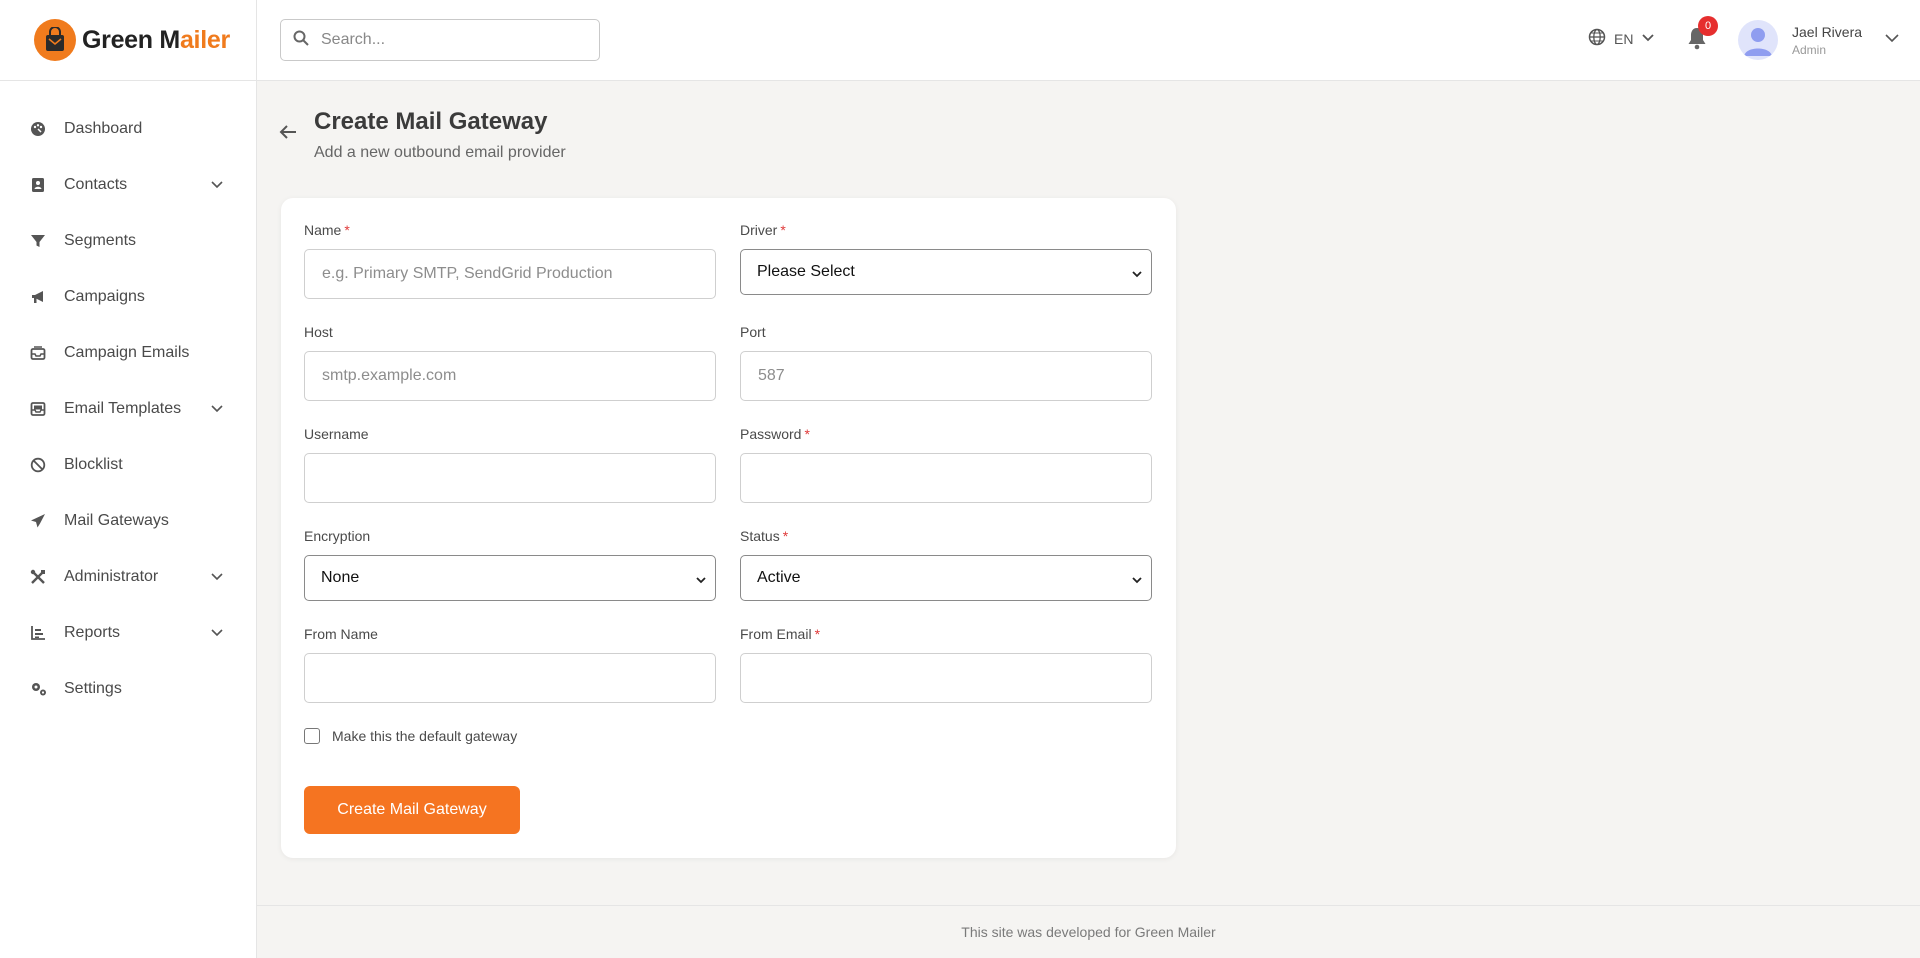 This screenshot has width=1920, height=958. Describe the element at coordinates (1597, 38) in the screenshot. I see `globe-icon` at that location.